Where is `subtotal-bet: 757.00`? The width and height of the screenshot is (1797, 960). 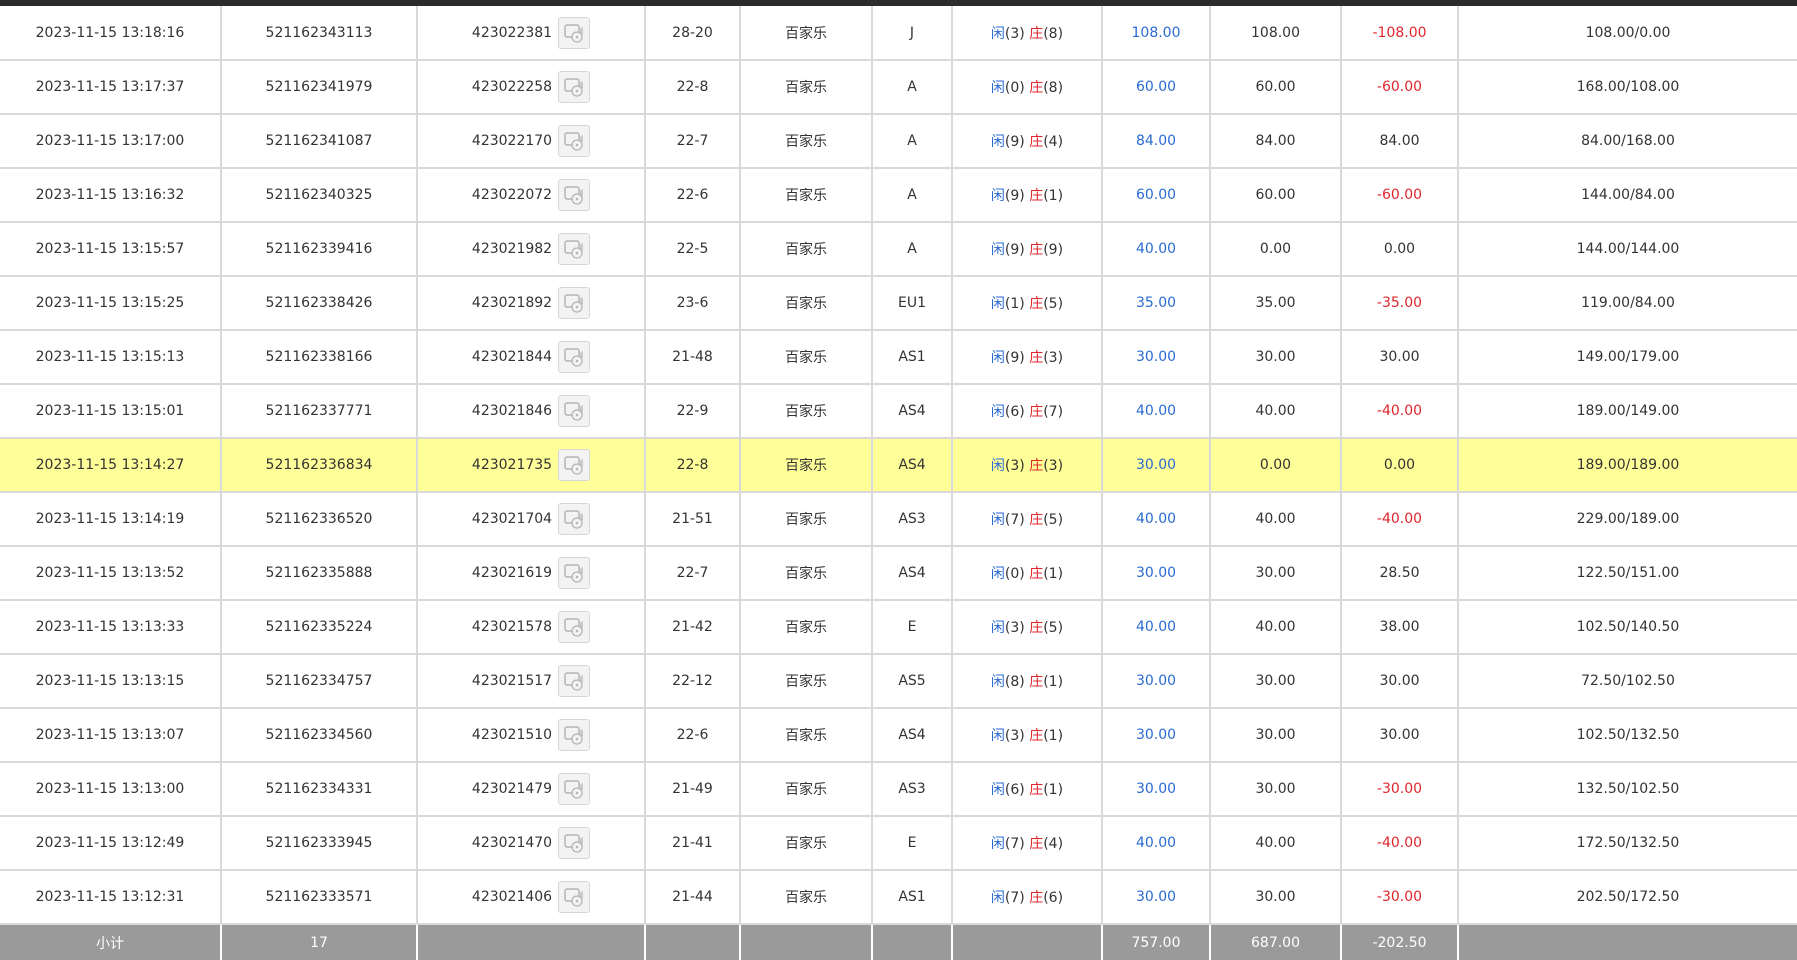
subtotal-bet: 757.00 is located at coordinates (1156, 942).